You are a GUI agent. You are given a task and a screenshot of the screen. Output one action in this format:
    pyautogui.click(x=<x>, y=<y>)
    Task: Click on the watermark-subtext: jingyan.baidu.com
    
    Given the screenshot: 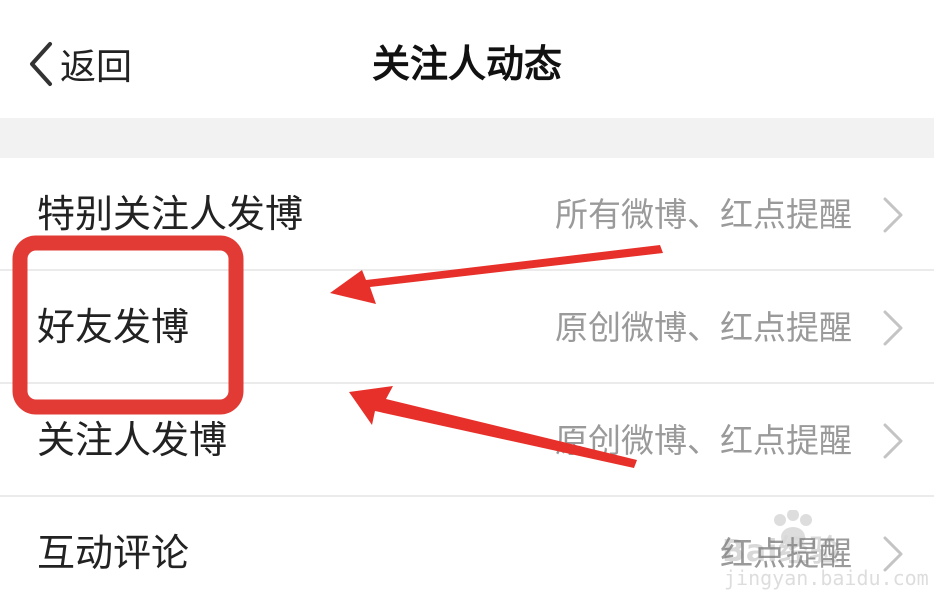 What is the action you would take?
    pyautogui.click(x=826, y=578)
    